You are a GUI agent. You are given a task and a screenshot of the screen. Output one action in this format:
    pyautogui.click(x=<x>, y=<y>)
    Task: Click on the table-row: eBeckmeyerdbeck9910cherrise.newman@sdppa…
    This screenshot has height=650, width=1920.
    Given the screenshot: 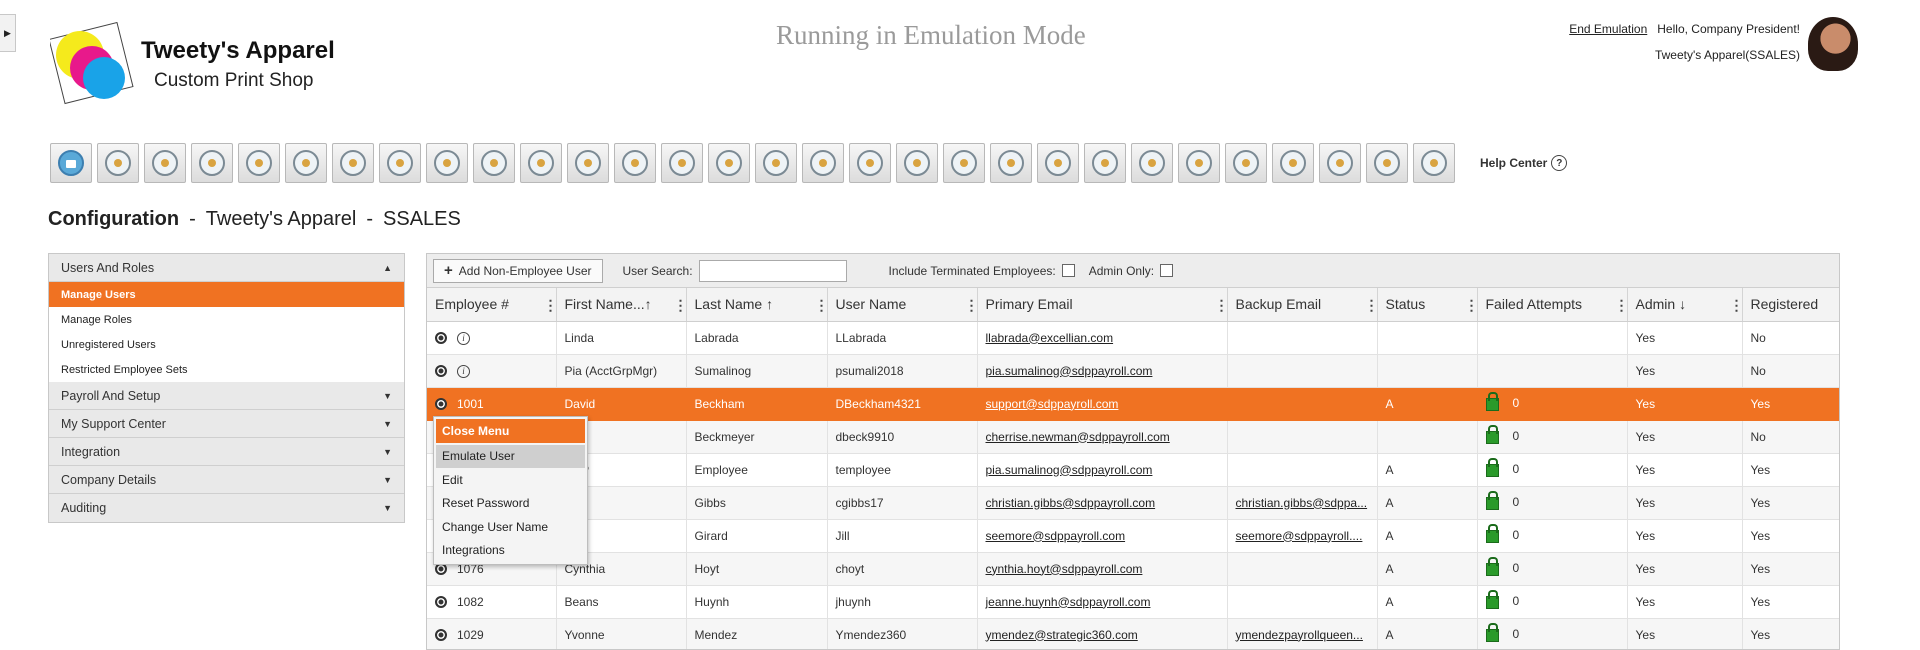 What is the action you would take?
    pyautogui.click(x=1133, y=437)
    